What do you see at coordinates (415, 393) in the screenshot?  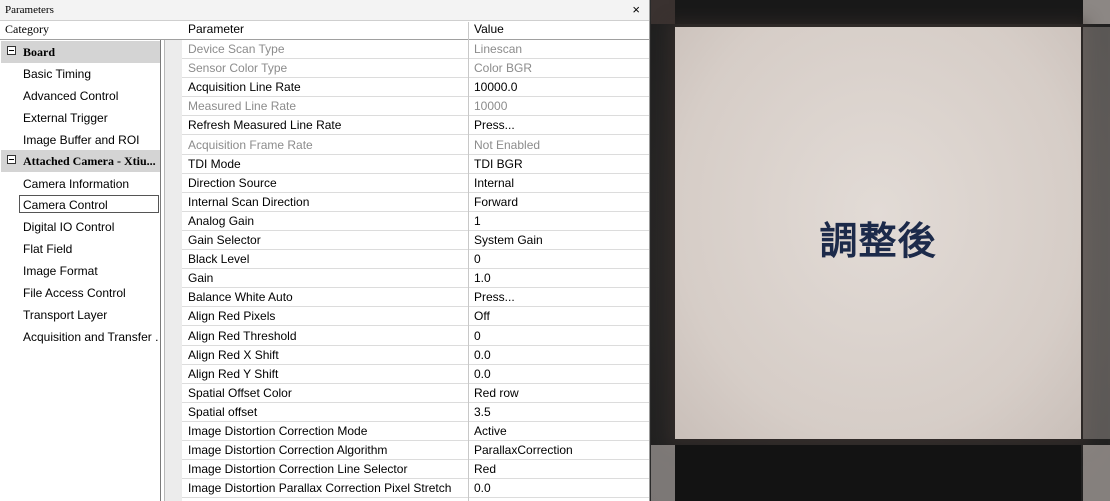 I see `parameter-row: Spatial Offset Color Red row` at bounding box center [415, 393].